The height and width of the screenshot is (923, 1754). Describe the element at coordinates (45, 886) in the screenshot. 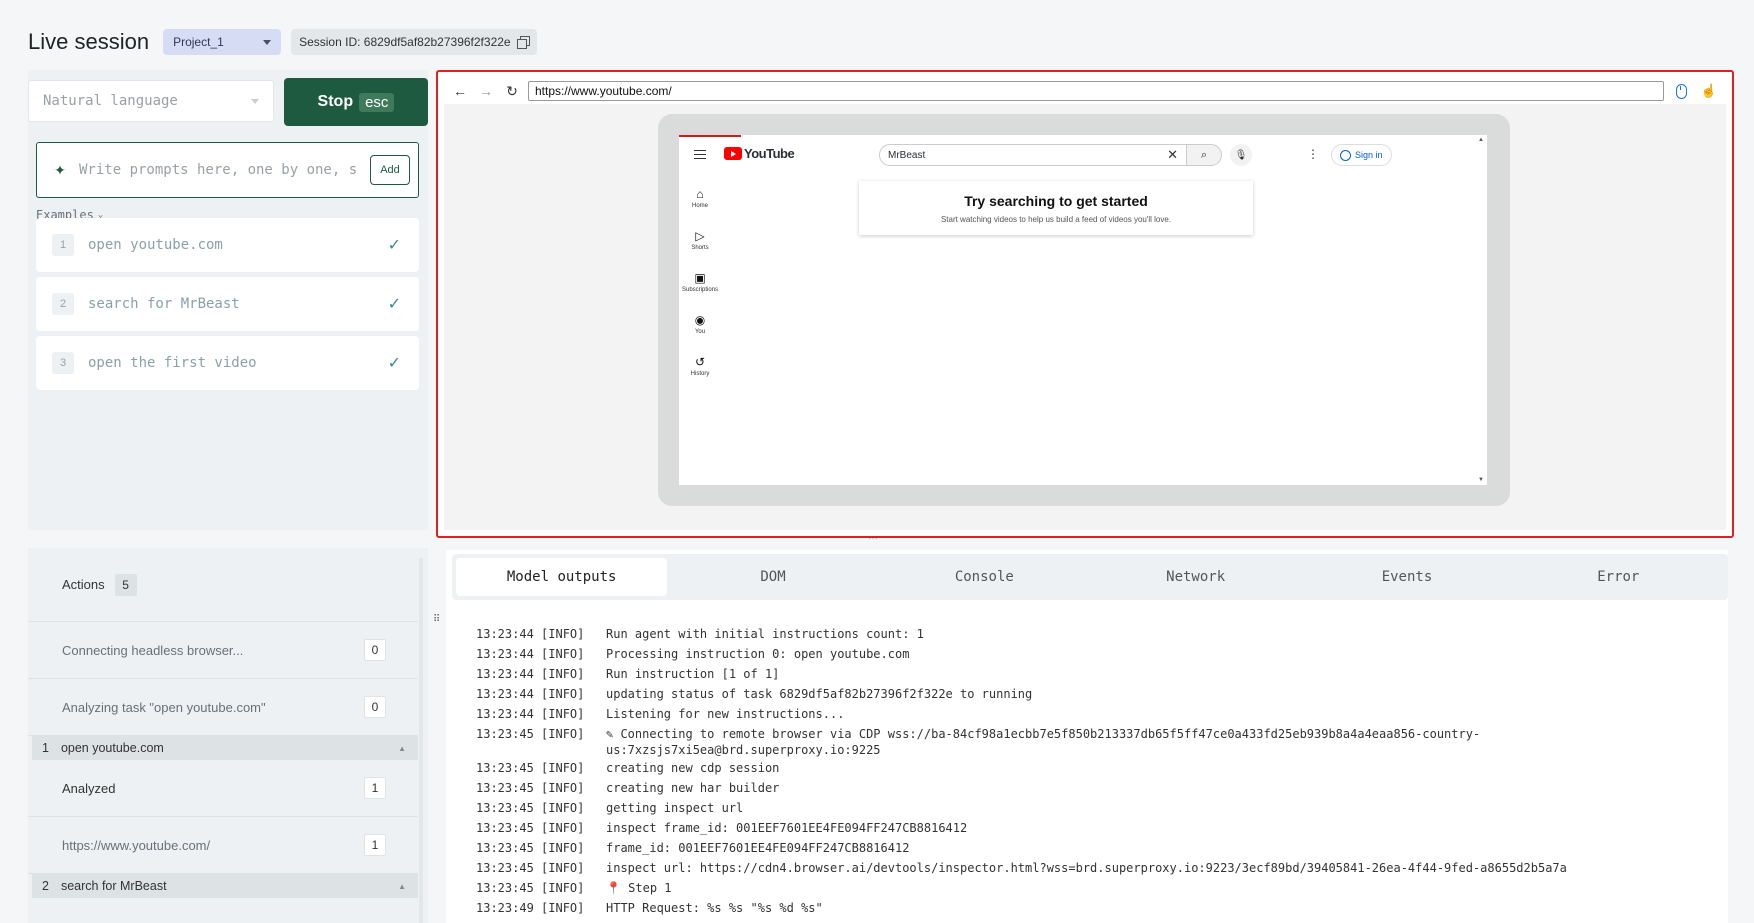

I see `group-number: 2` at that location.